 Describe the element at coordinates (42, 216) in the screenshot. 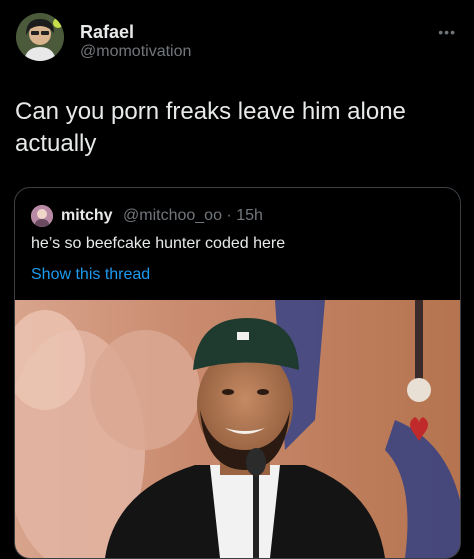

I see `quoted-avatar` at that location.